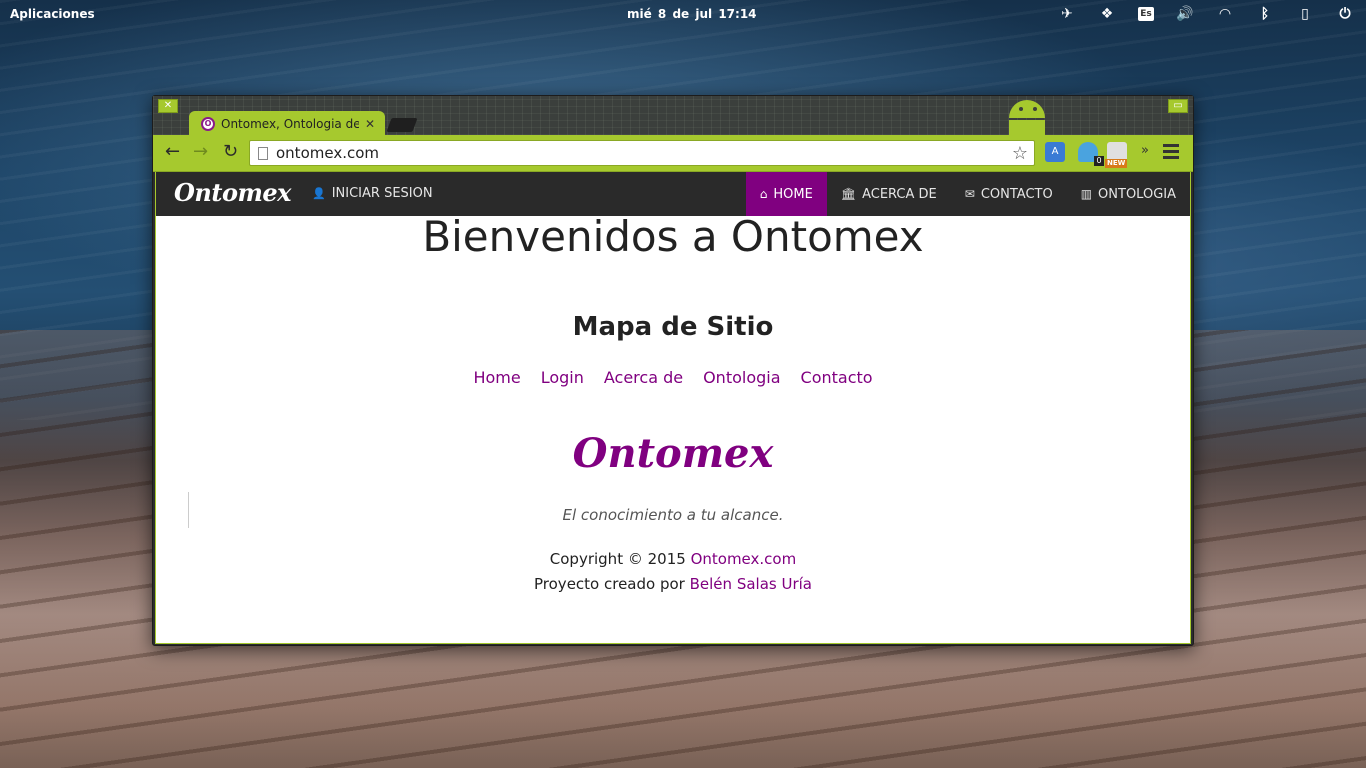  I want to click on sitemap-heading: Mapa de Sitio, so click(673, 327).